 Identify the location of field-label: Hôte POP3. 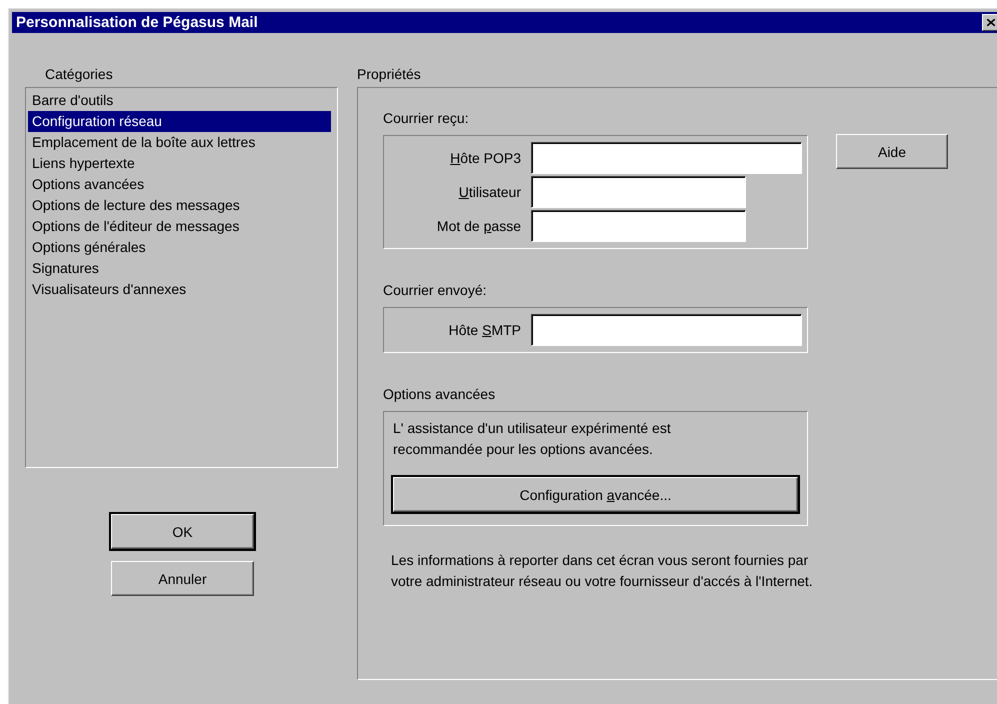
(485, 158).